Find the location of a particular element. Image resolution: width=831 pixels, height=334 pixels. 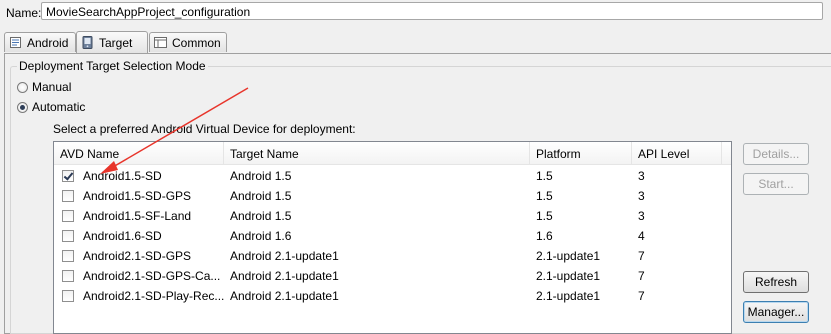

automatic-radio-option: Automatic is located at coordinates (51, 107).